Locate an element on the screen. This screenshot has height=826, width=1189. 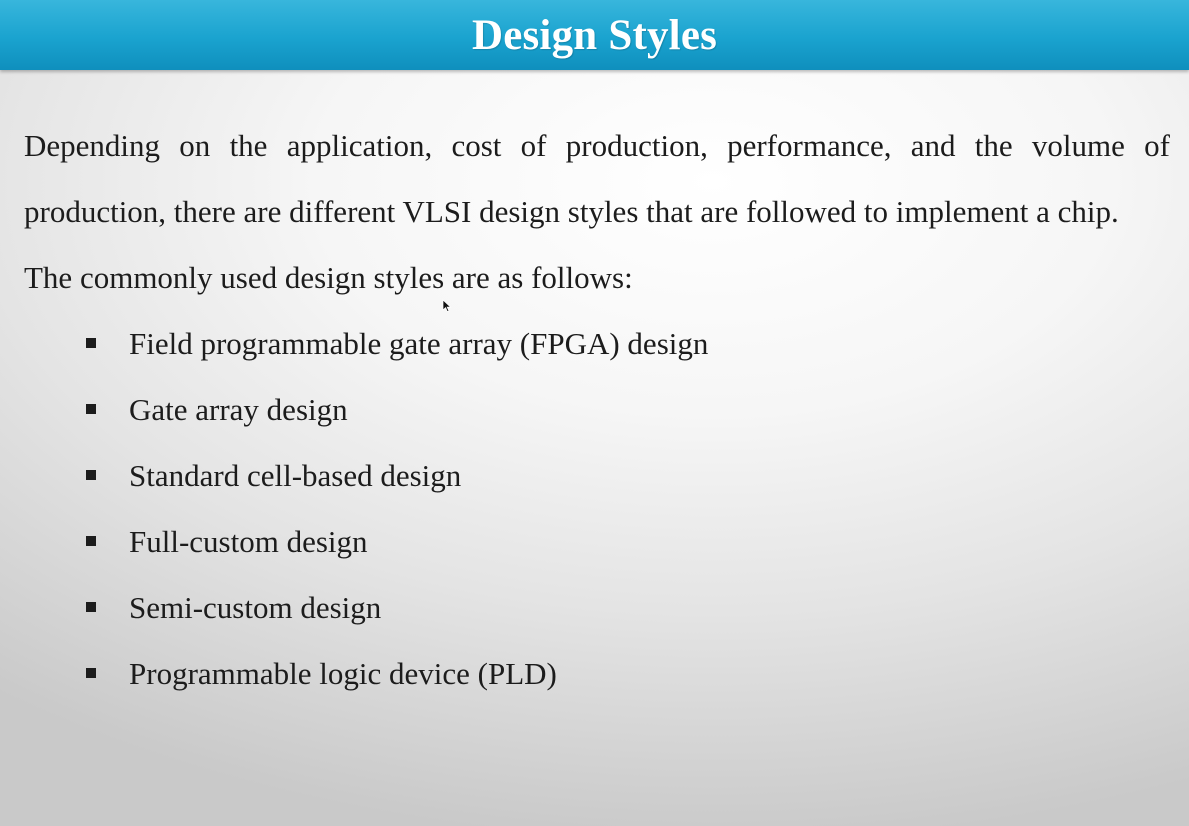
list-item: Programmable logic device (PLD) is located at coordinates (628, 674).